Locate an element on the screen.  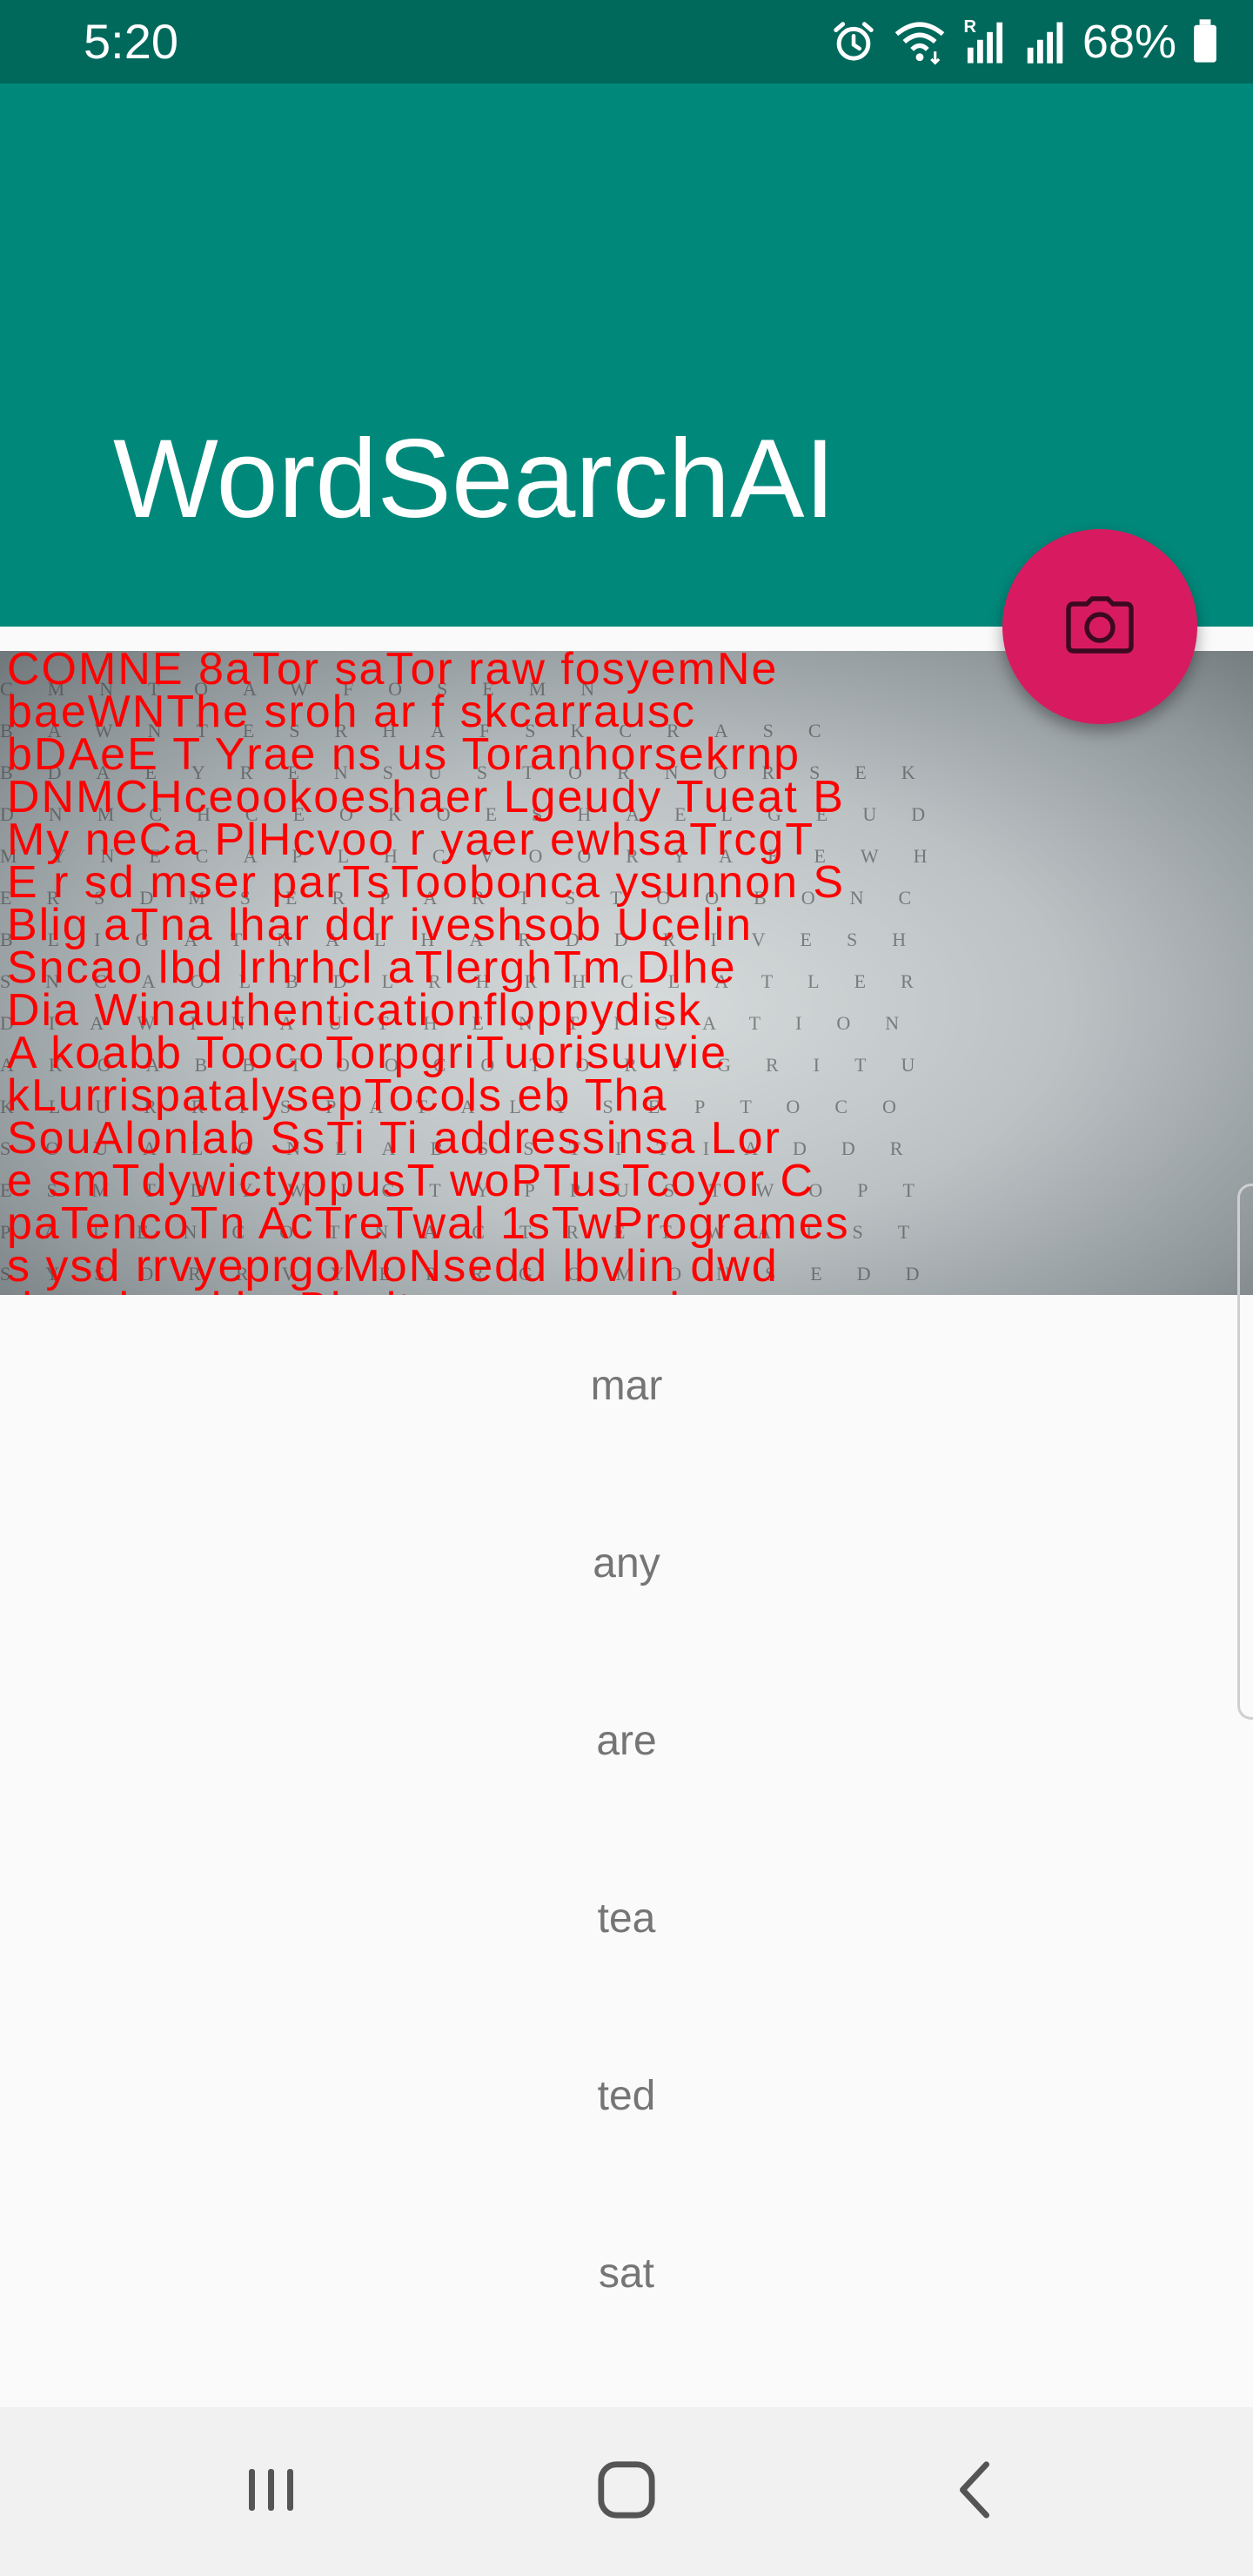
back-button is located at coordinates (974, 2492).